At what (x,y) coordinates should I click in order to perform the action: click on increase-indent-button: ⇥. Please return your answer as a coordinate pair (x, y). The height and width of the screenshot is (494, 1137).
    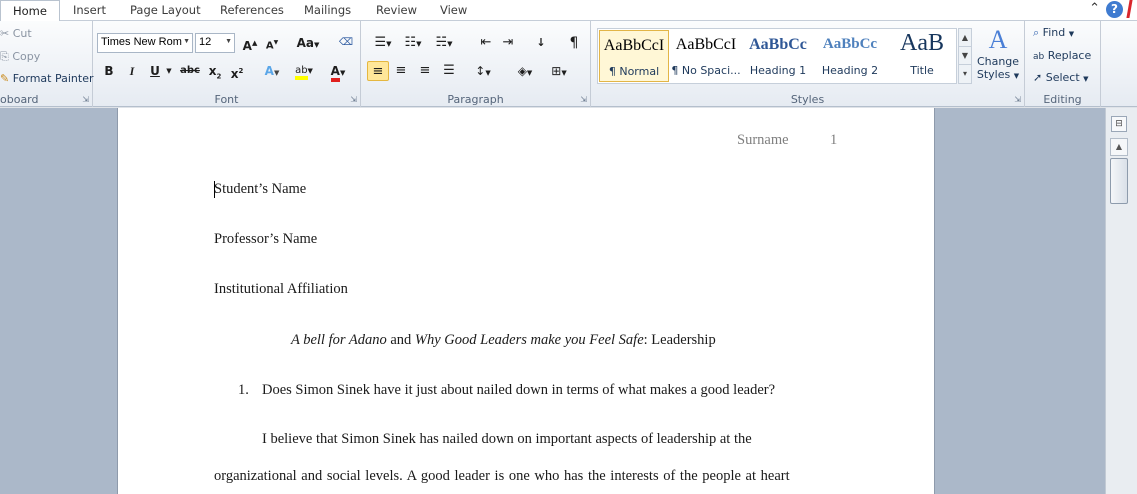
    Looking at the image, I should click on (508, 43).